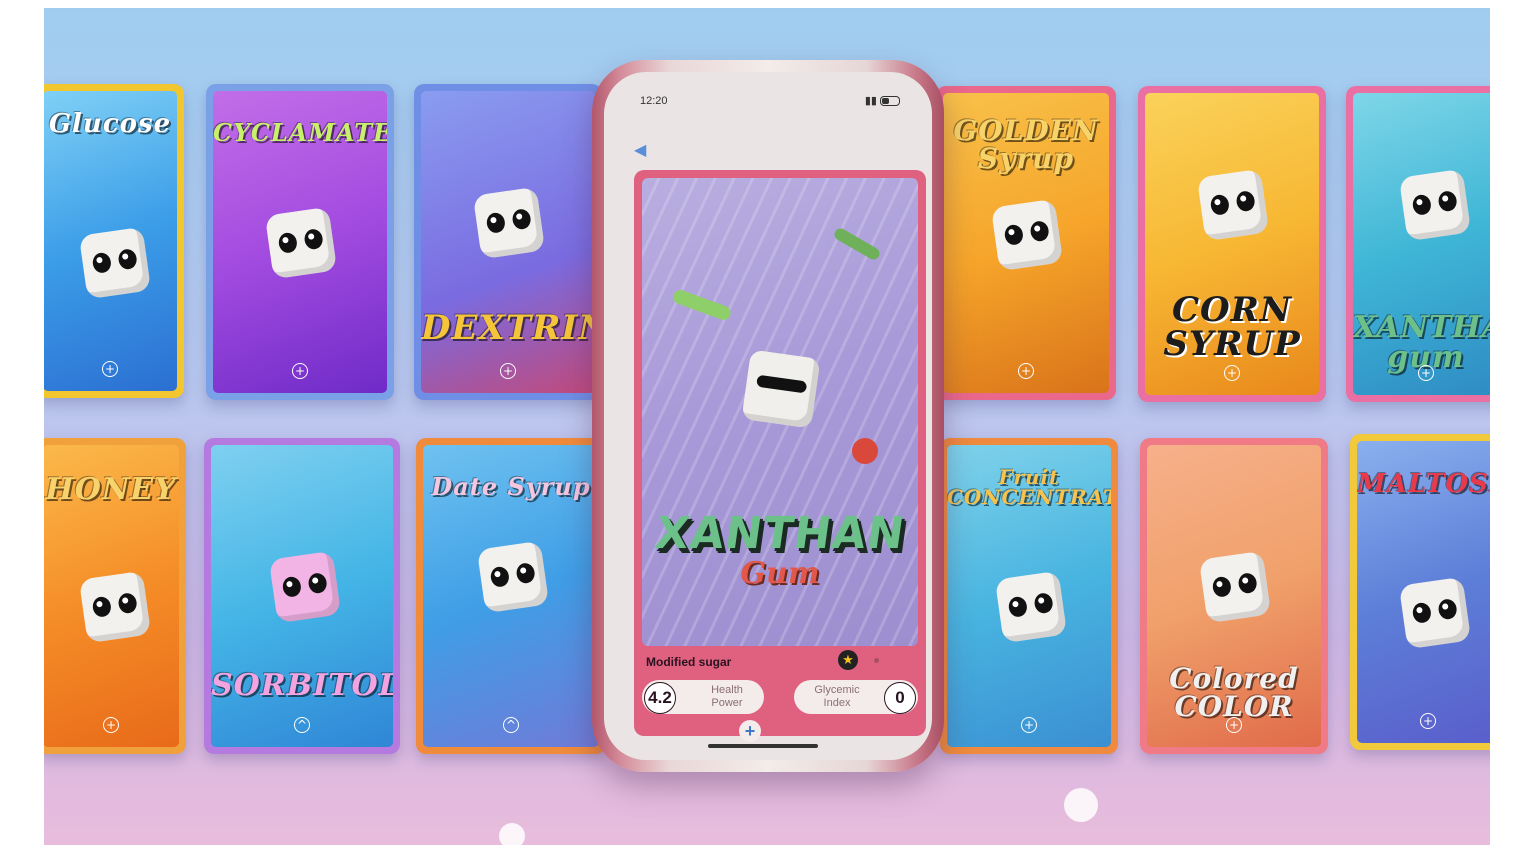  I want to click on card-maltose: MALTOSE +, so click(1420, 592).